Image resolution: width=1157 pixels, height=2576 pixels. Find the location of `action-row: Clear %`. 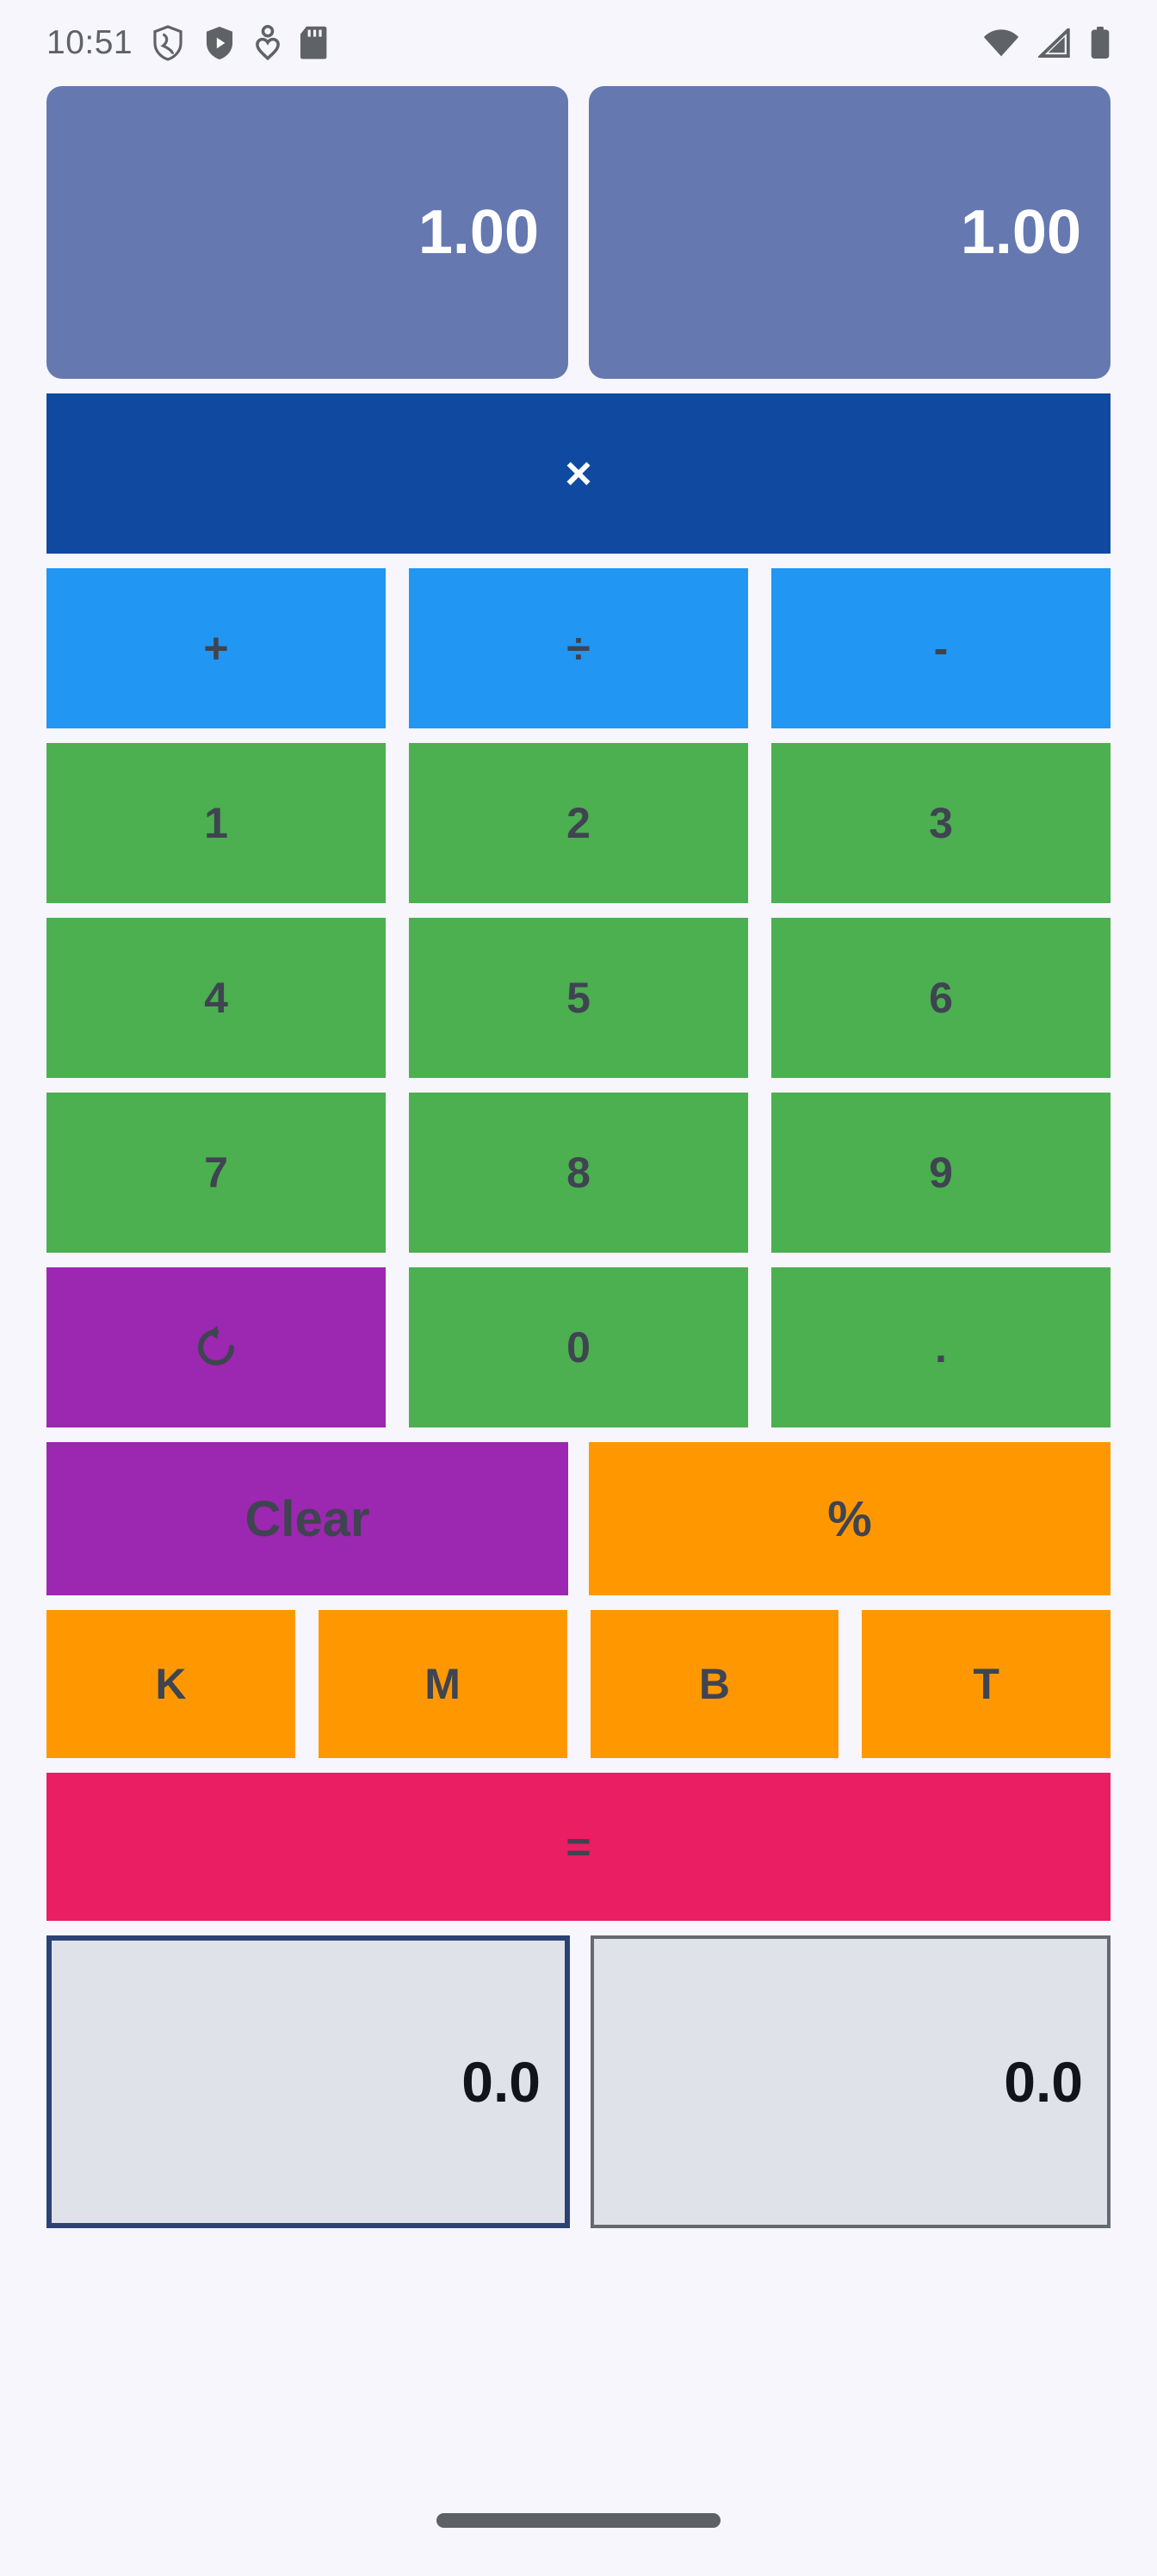

action-row: Clear % is located at coordinates (579, 1518).